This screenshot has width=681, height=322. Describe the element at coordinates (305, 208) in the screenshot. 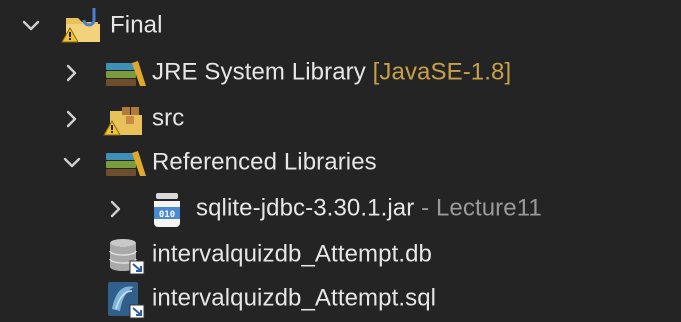

I see `jar-label-text: sqlite-jdbc-3.30.1.jar` at that location.